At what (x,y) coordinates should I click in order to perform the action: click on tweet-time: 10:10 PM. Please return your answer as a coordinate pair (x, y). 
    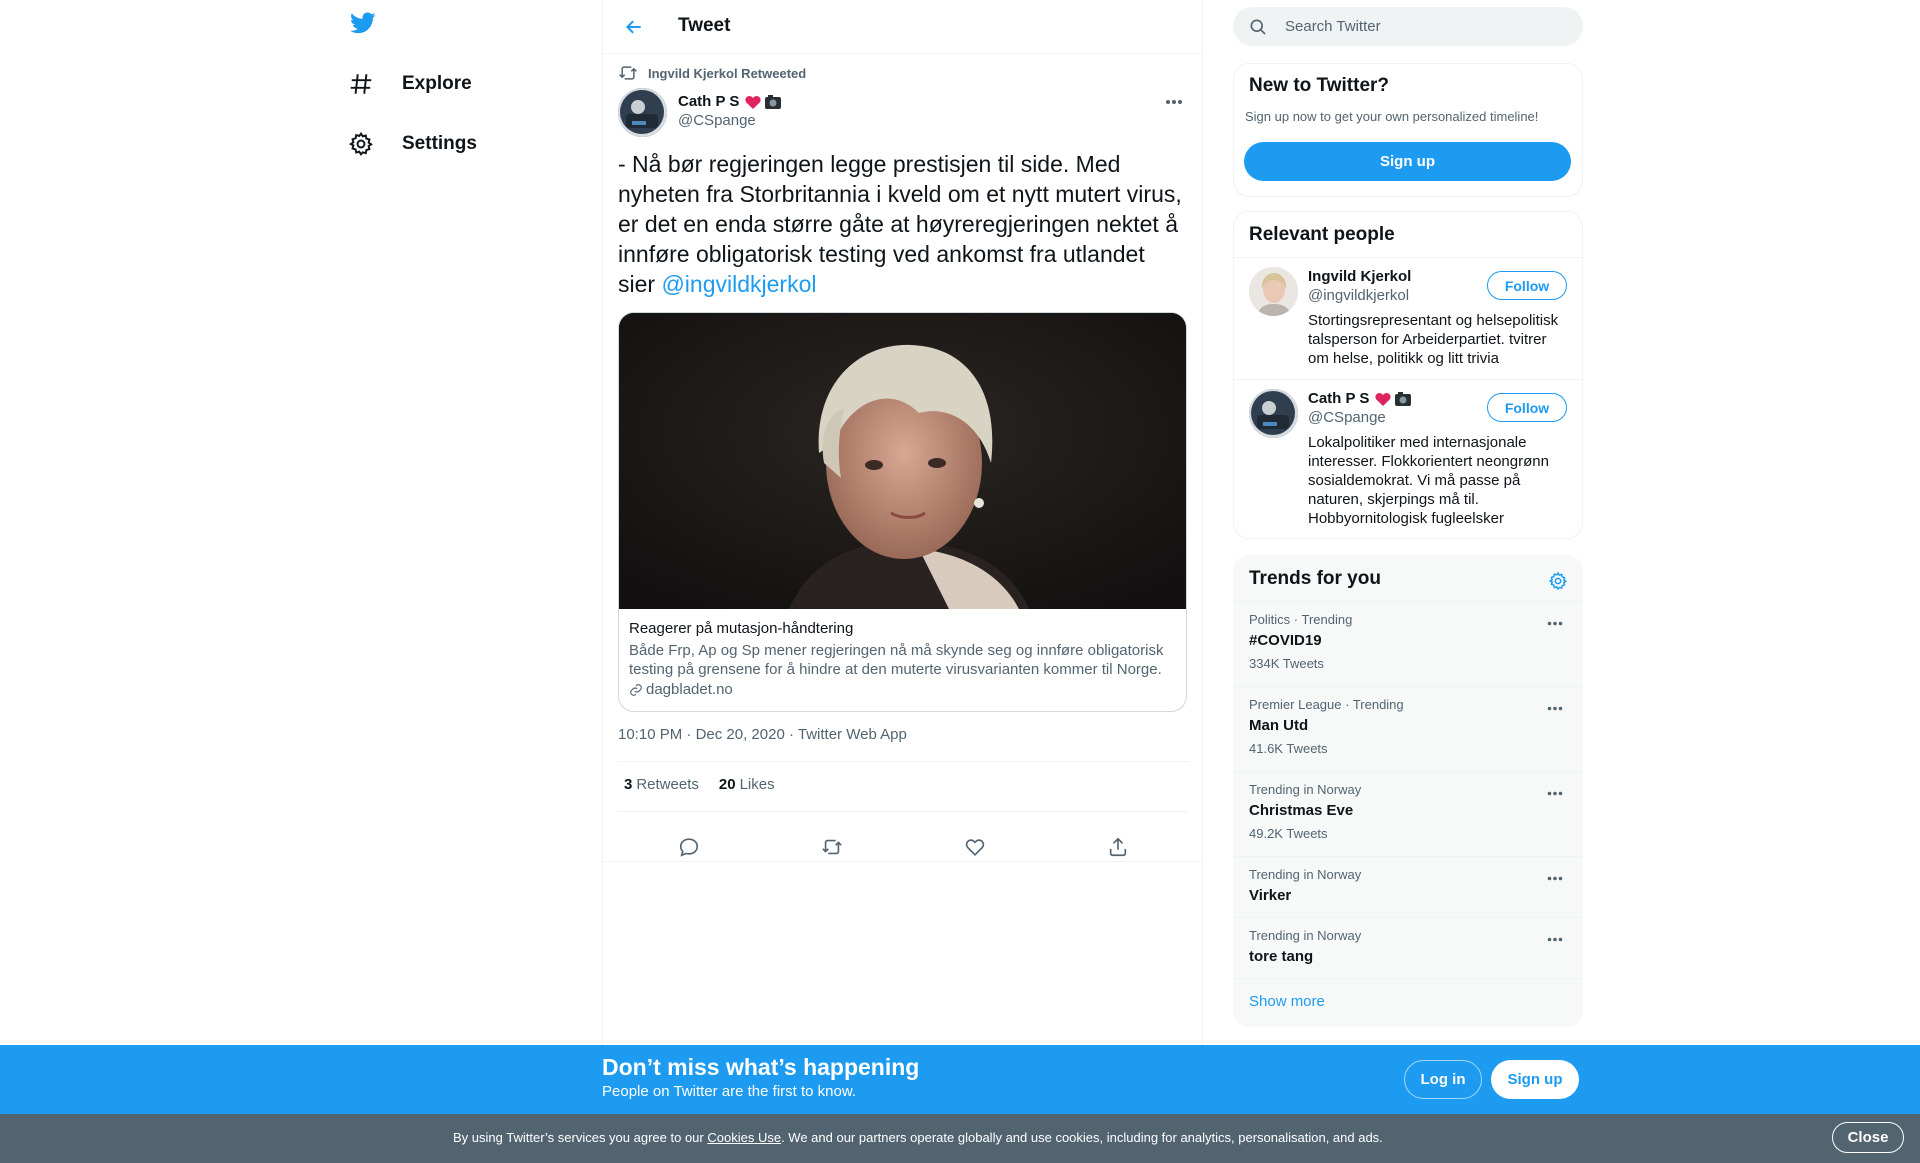
    Looking at the image, I should click on (650, 734).